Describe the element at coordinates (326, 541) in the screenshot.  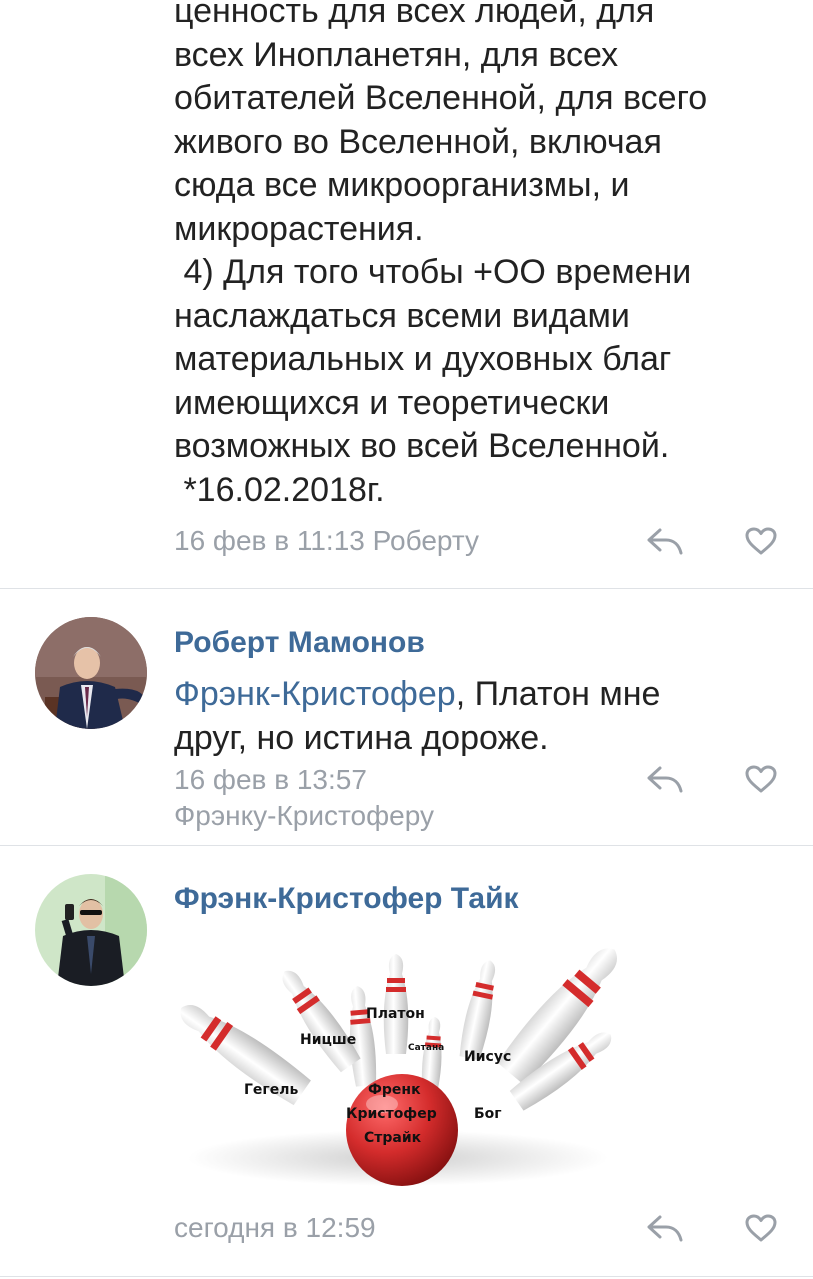
I see `comment-meta: 16 фев в 11:13 Роберту` at that location.